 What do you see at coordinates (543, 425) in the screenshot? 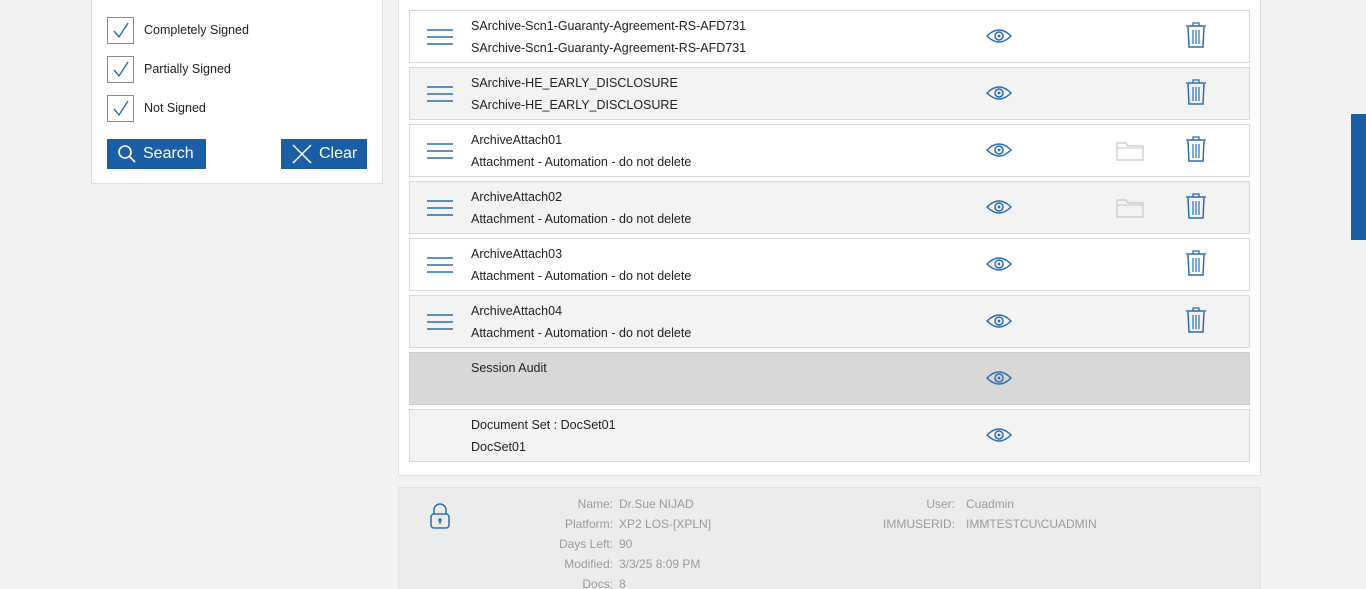
I see `document-title: Document Set : DocSet01` at bounding box center [543, 425].